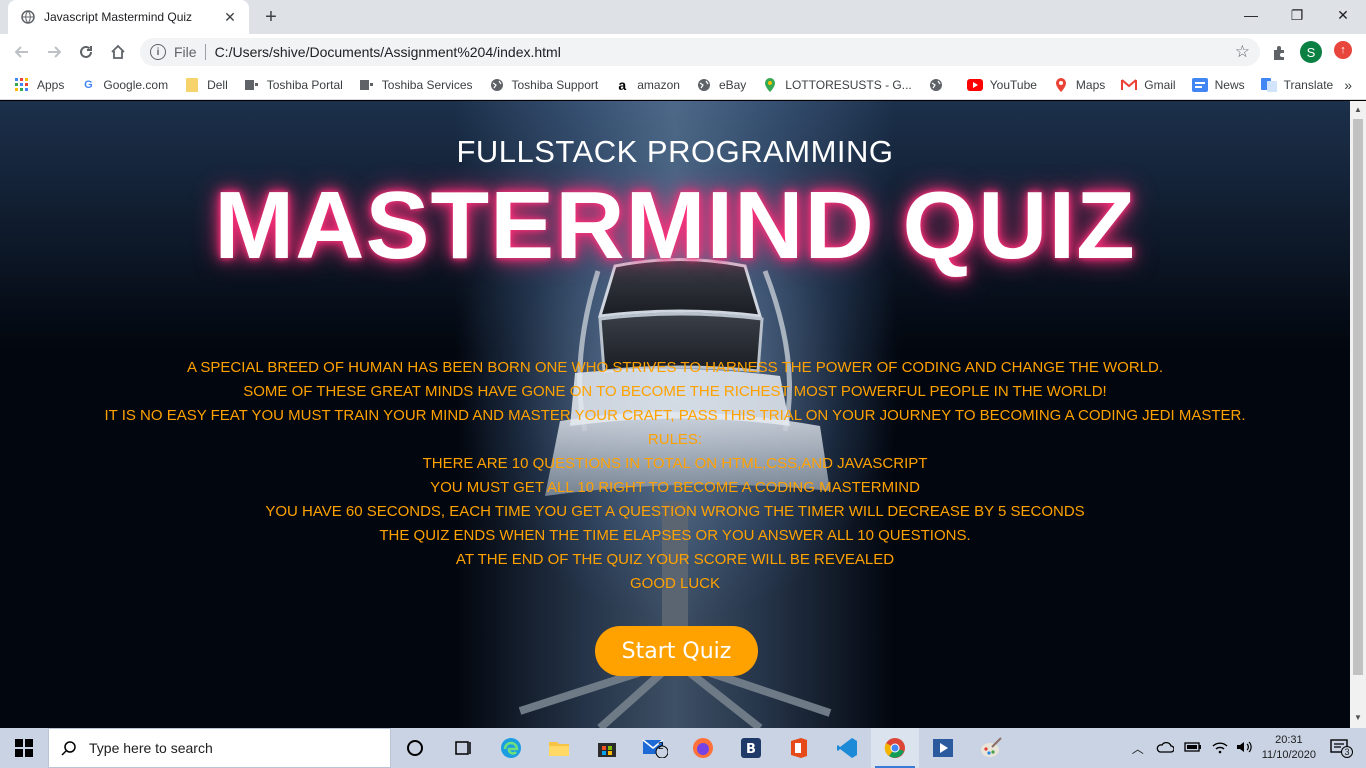 The width and height of the screenshot is (1366, 768). What do you see at coordinates (675, 439) in the screenshot?
I see `rules-heading: RULES:` at bounding box center [675, 439].